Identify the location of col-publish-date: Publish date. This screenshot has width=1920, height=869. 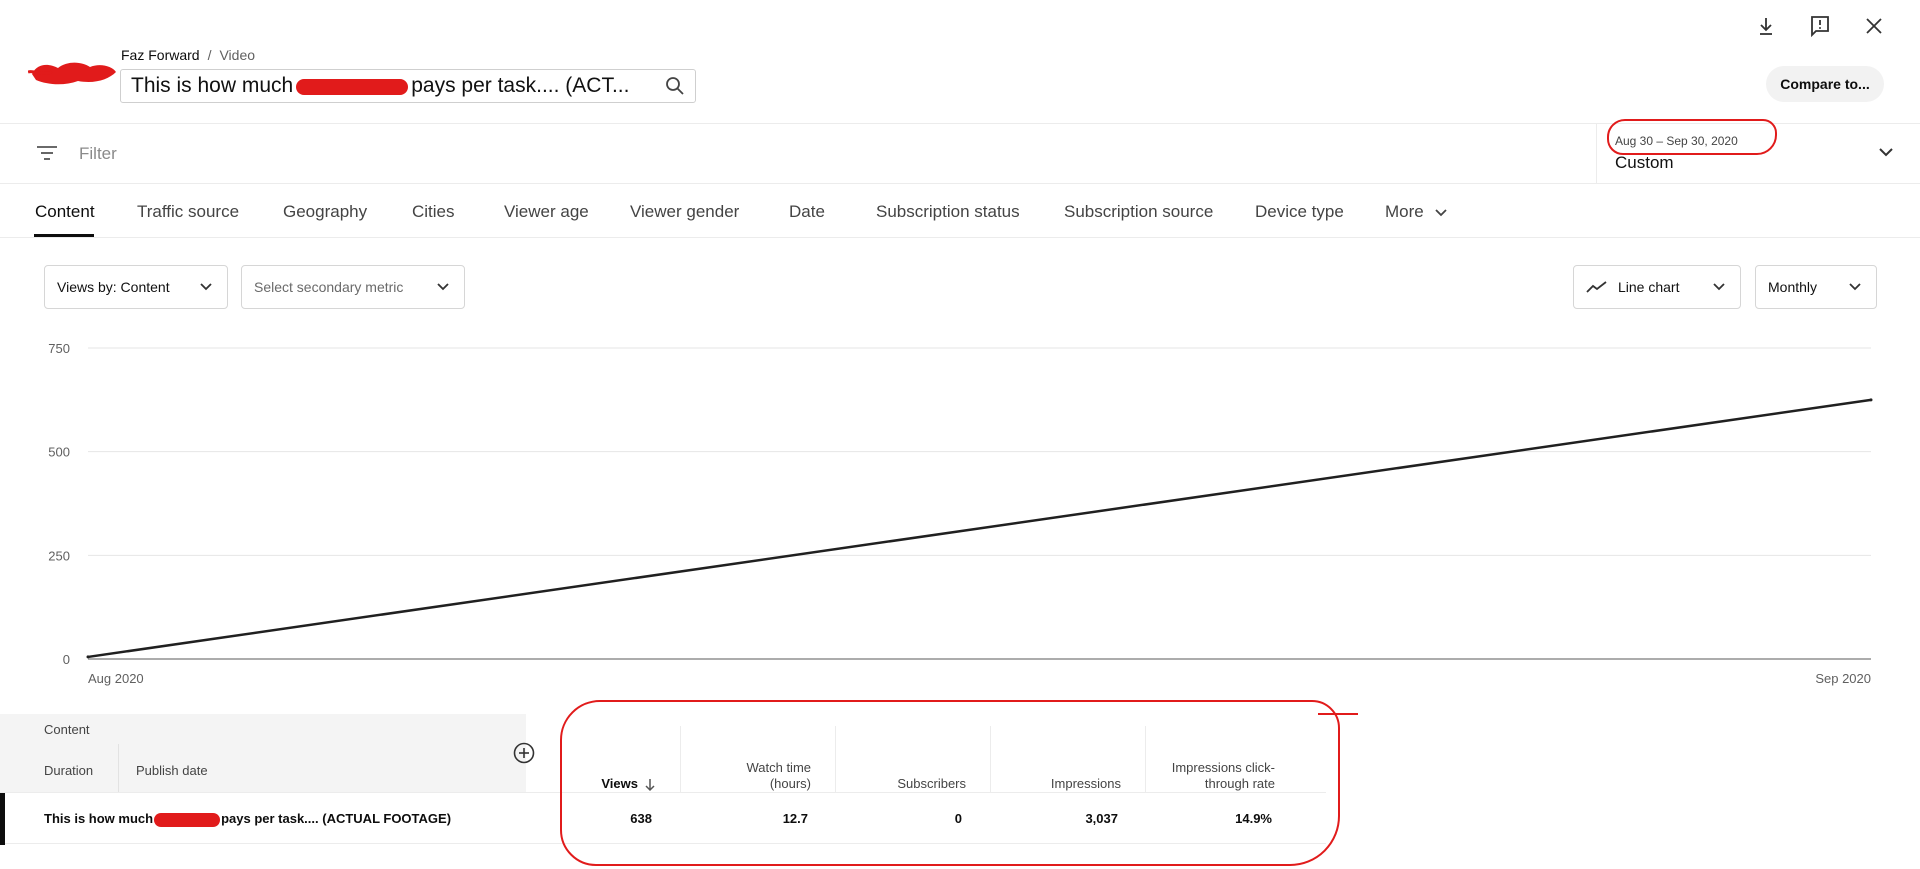
(172, 770).